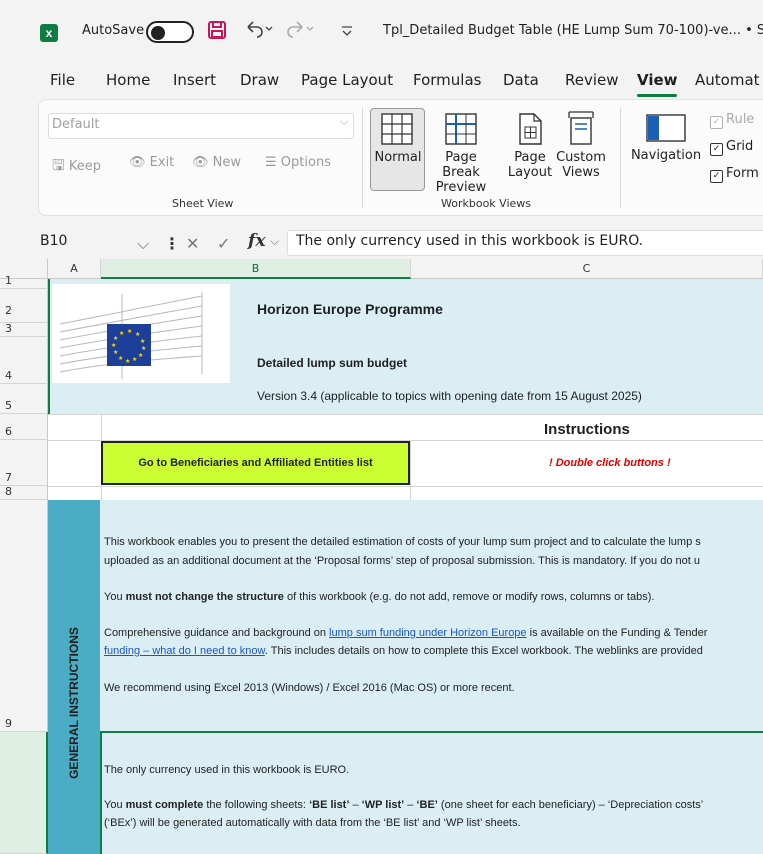 The image size is (763, 854). What do you see at coordinates (447, 80) in the screenshot?
I see `tab-formulas: Formulas` at bounding box center [447, 80].